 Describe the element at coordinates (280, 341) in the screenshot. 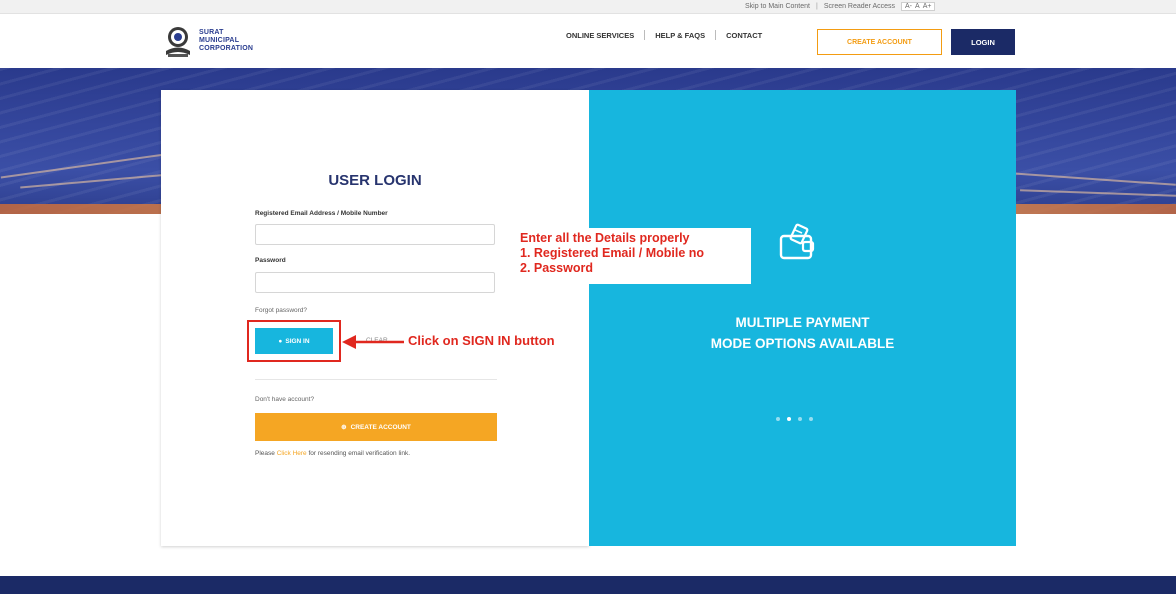

I see `lock-icon: ●` at that location.